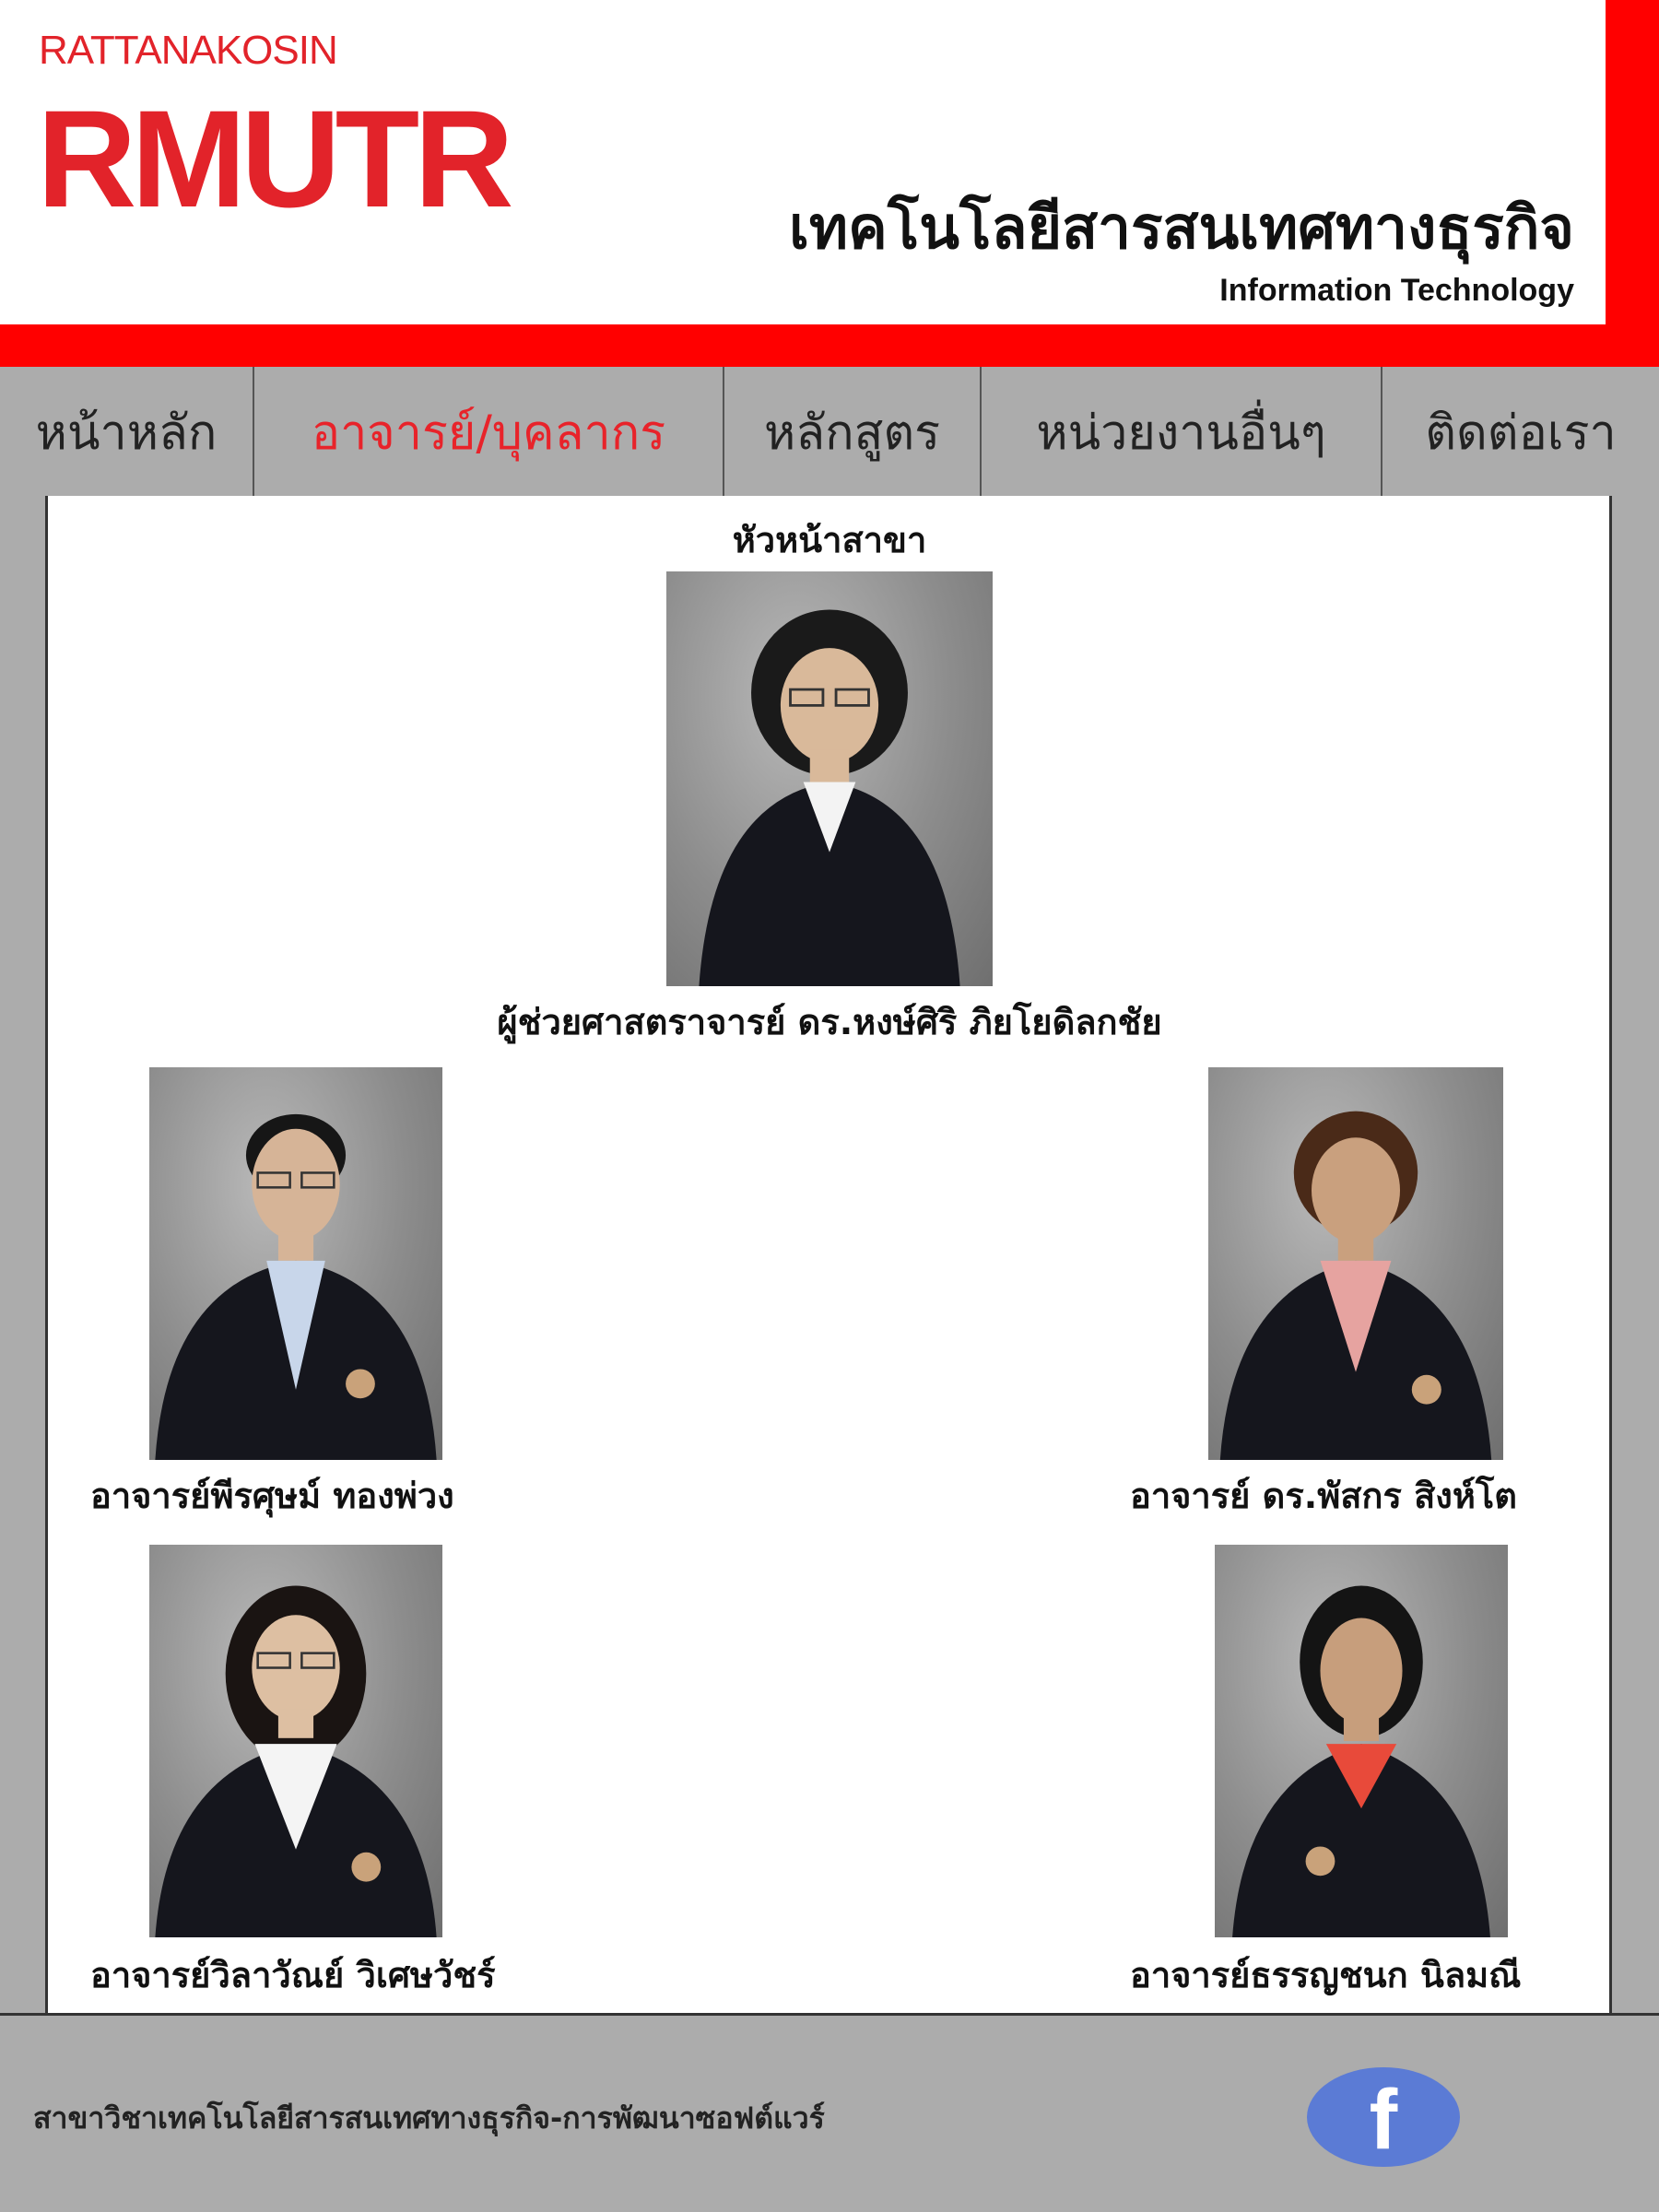 The width and height of the screenshot is (1659, 2212). Describe the element at coordinates (1326, 1975) in the screenshot. I see `staff-name-4: อาจารย์ธรรญชนก นิลมณี` at that location.